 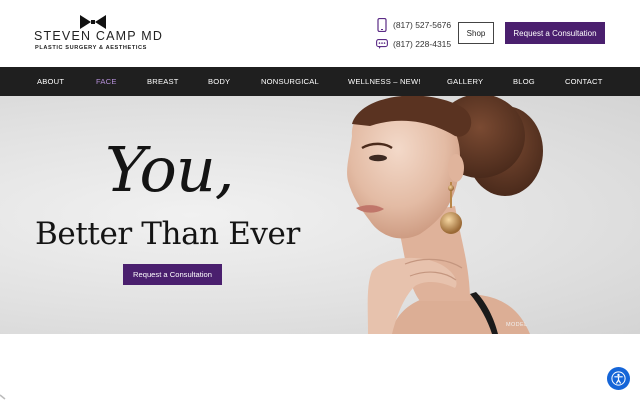 What do you see at coordinates (219, 81) in the screenshot?
I see `nav-item-body: BODY` at bounding box center [219, 81].